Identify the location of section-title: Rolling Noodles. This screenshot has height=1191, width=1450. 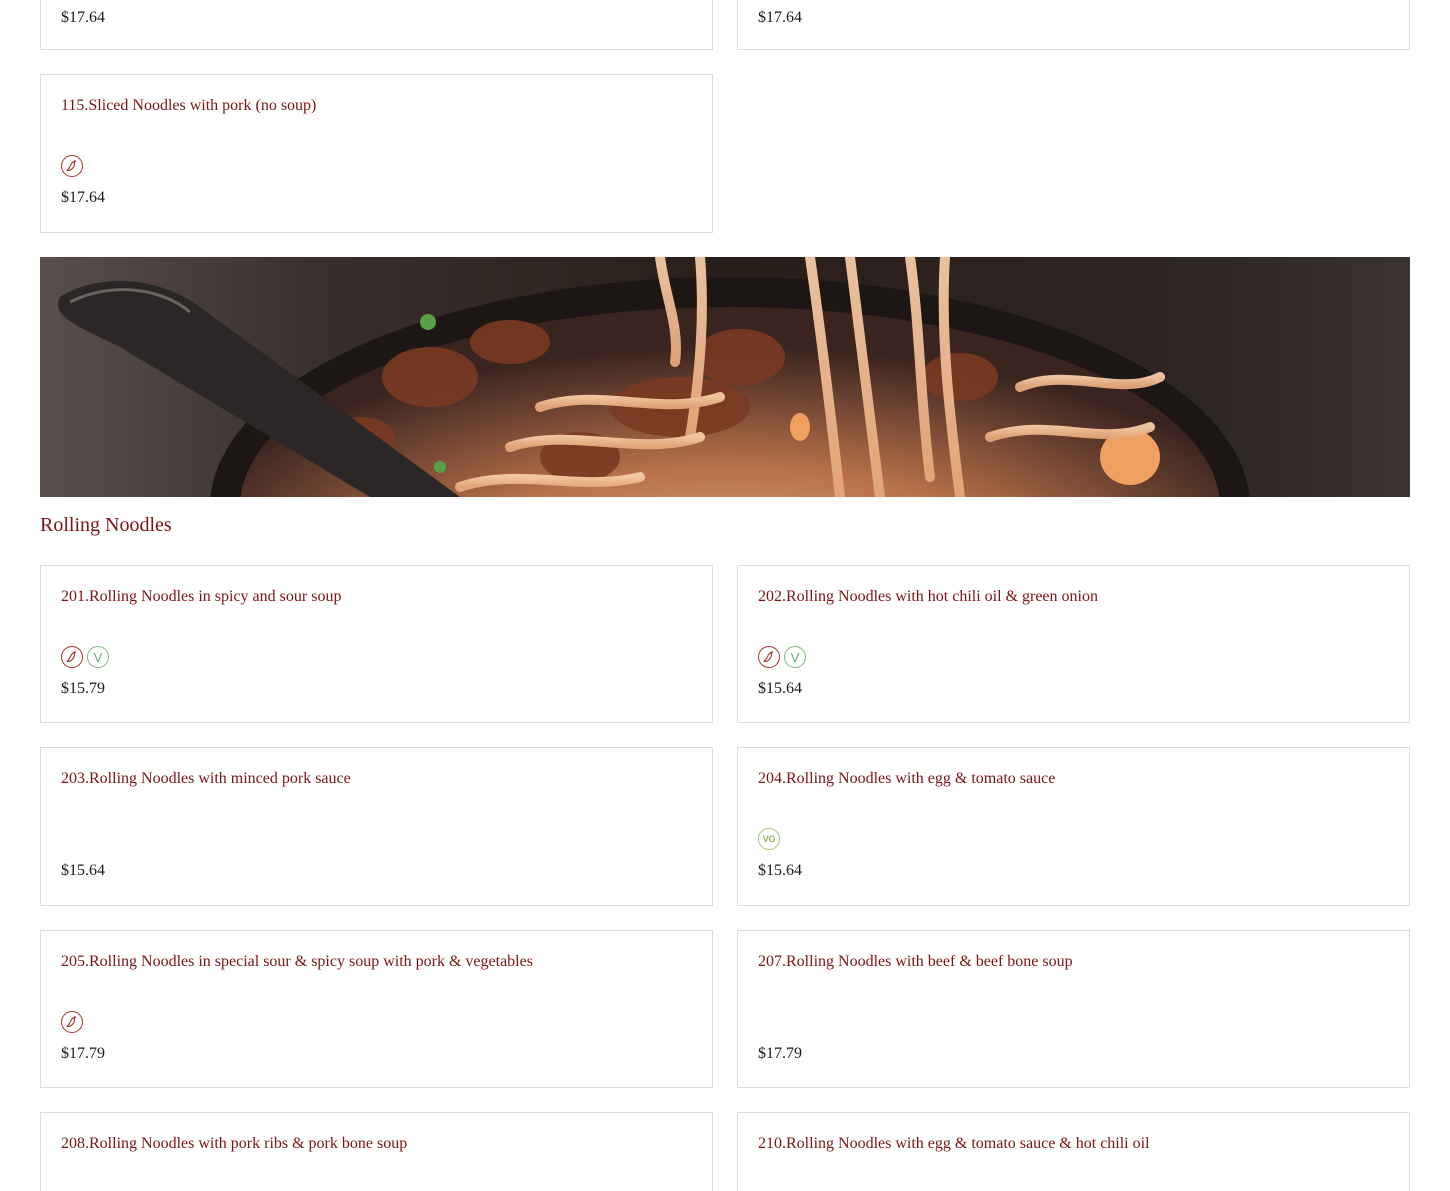
(106, 525).